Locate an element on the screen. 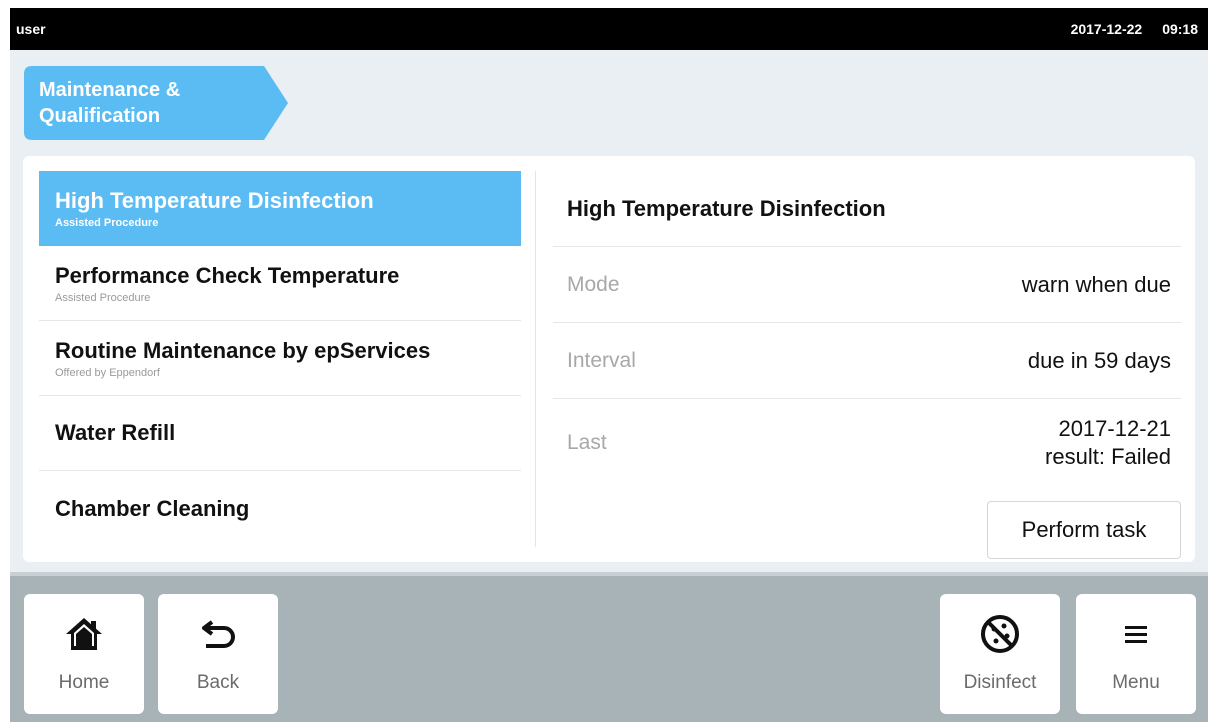 This screenshot has height=722, width=1208. menu-label: Menu is located at coordinates (1136, 682).